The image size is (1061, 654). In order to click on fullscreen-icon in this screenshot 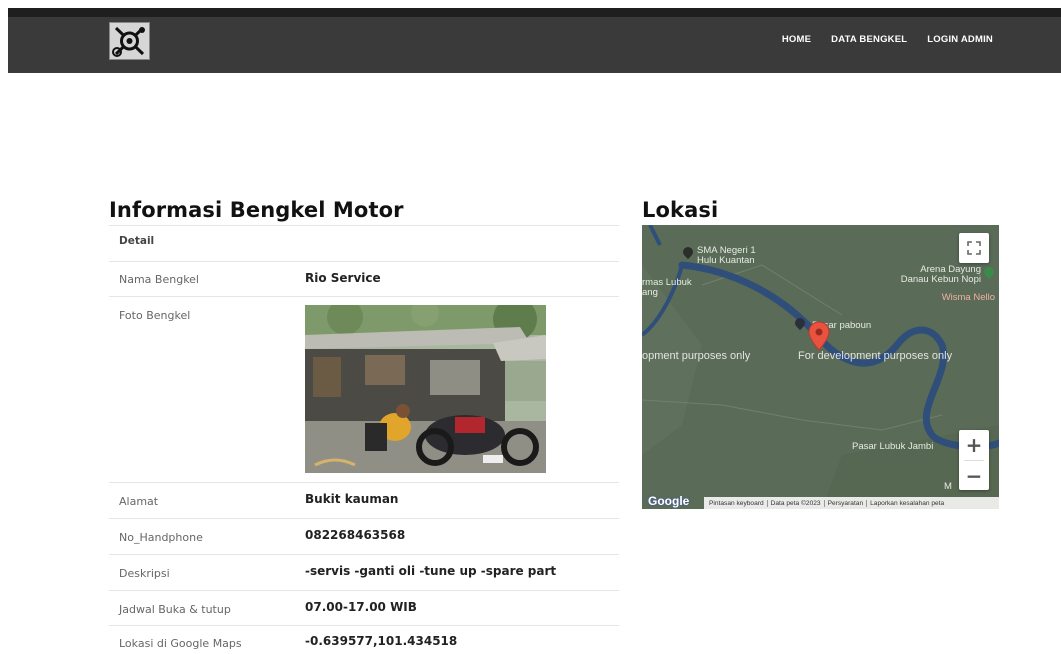, I will do `click(974, 248)`.